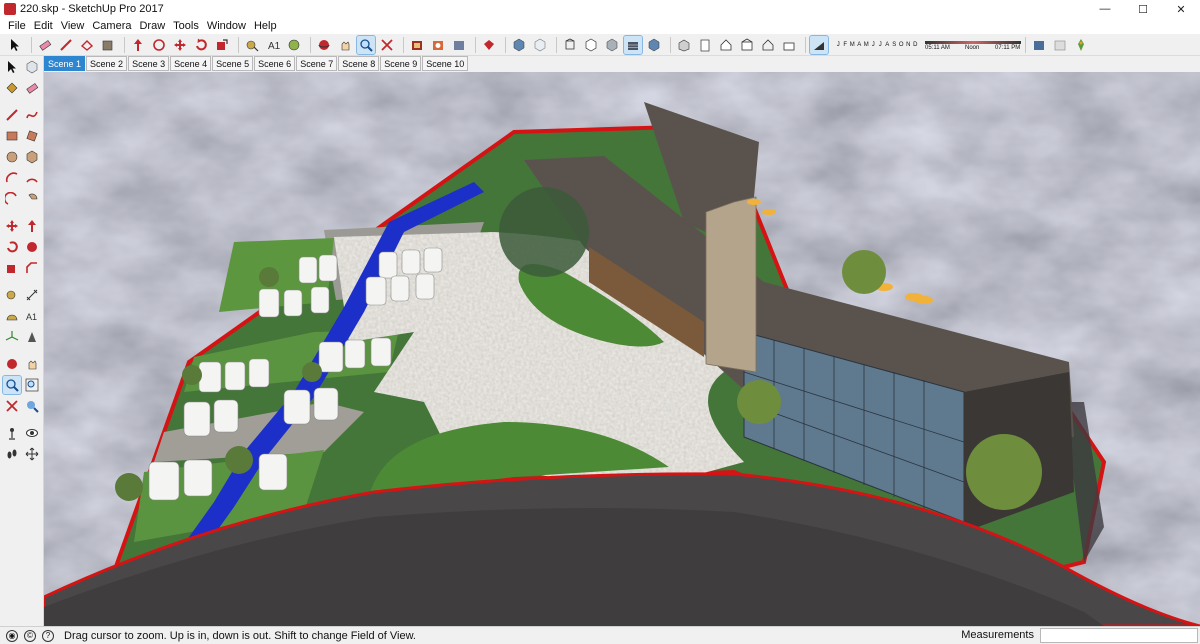  I want to click on tab-scene-4: Scene 4, so click(191, 63).